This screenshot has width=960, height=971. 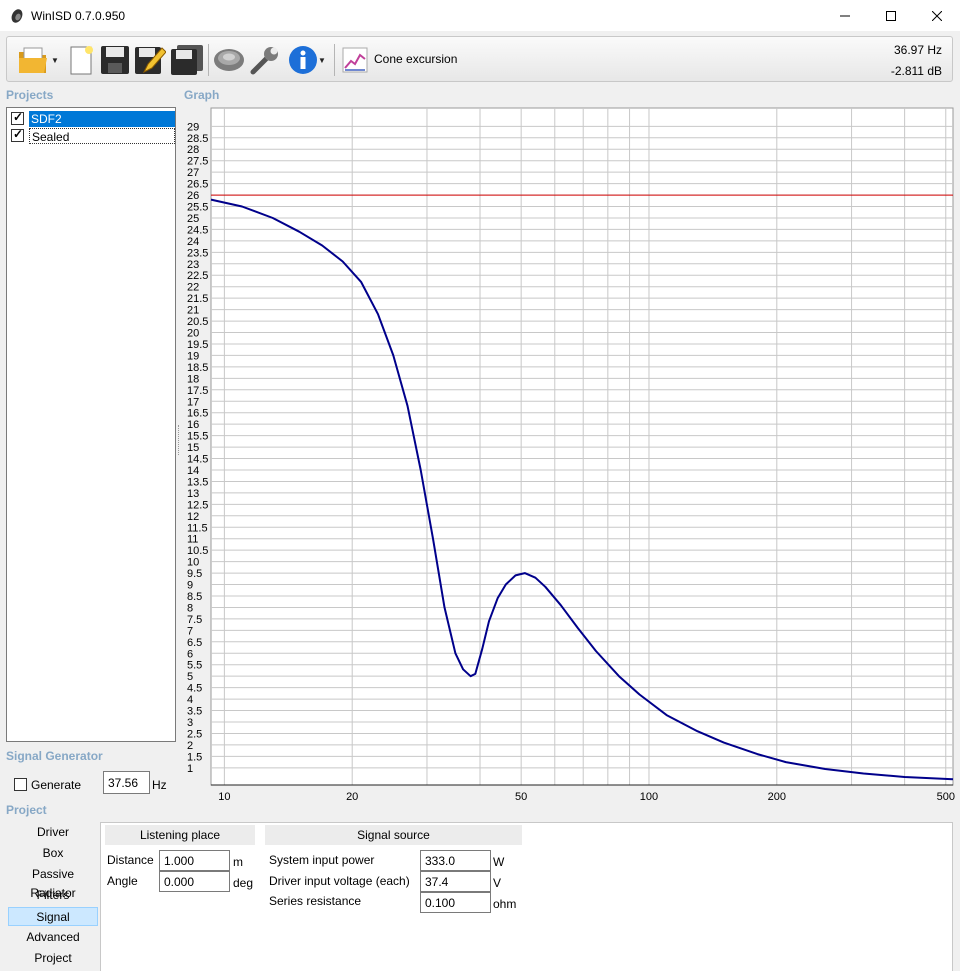 What do you see at coordinates (102, 119) in the screenshot?
I see `project-name: SDF2` at bounding box center [102, 119].